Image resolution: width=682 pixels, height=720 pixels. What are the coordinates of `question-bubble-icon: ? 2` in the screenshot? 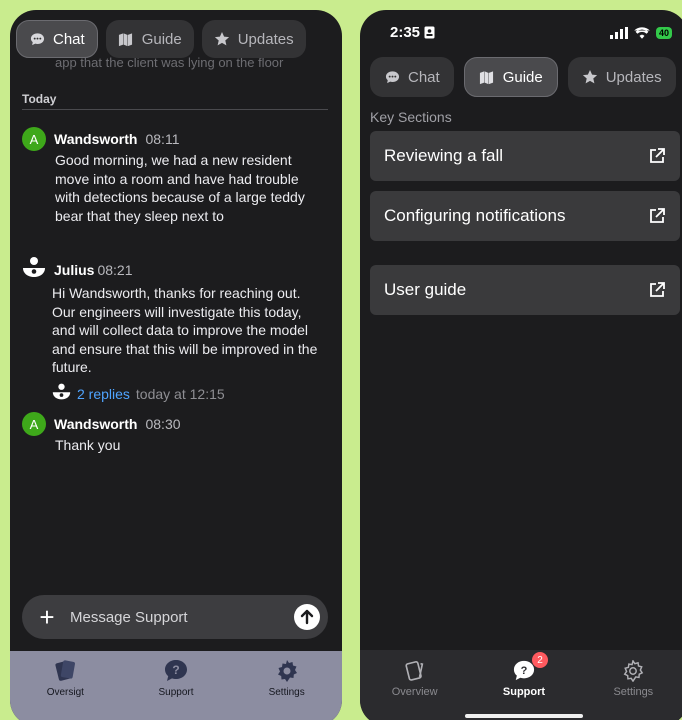 It's located at (530, 667).